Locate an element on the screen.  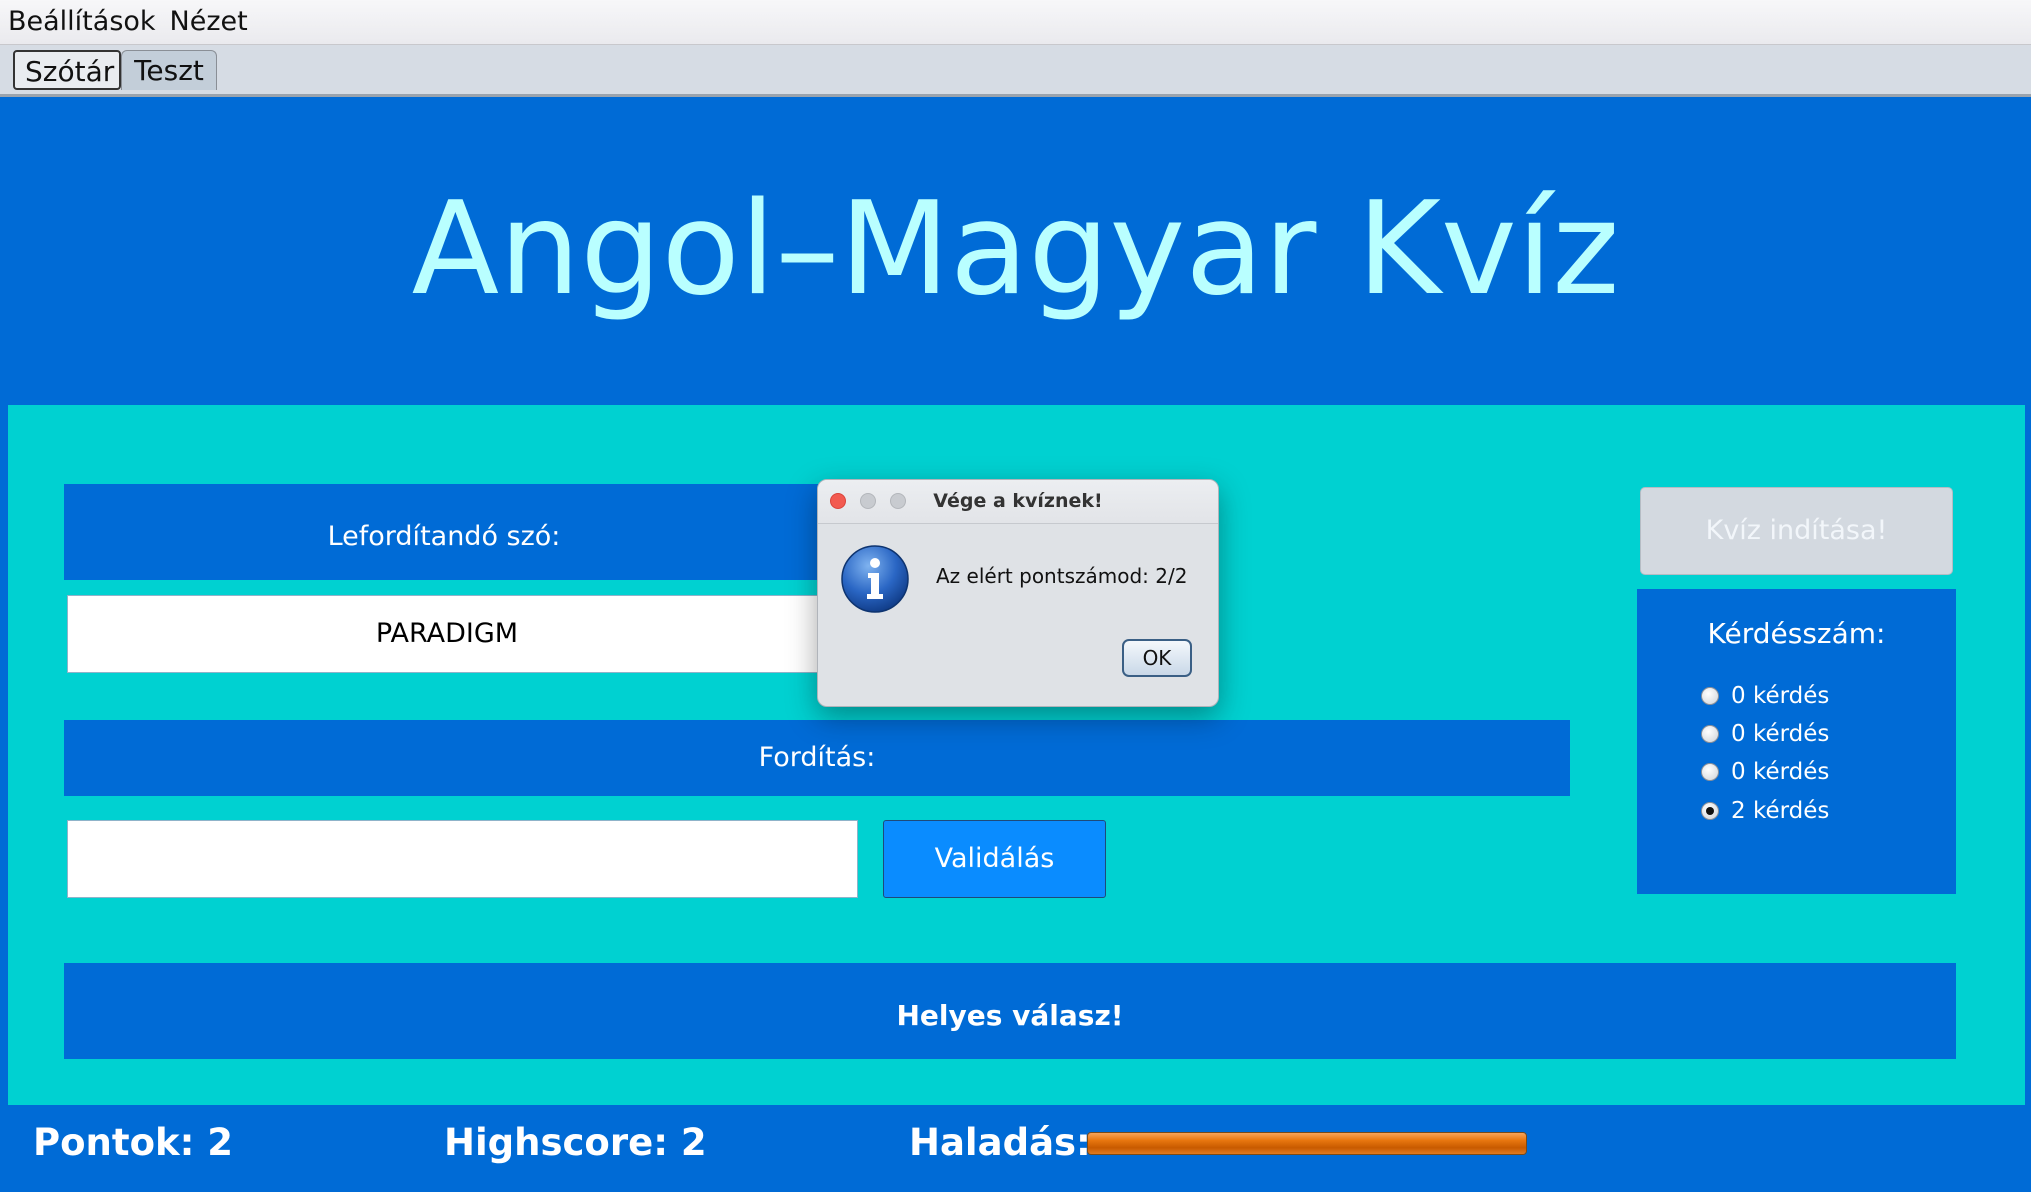
progress-bar-fill is located at coordinates (1307, 1143).